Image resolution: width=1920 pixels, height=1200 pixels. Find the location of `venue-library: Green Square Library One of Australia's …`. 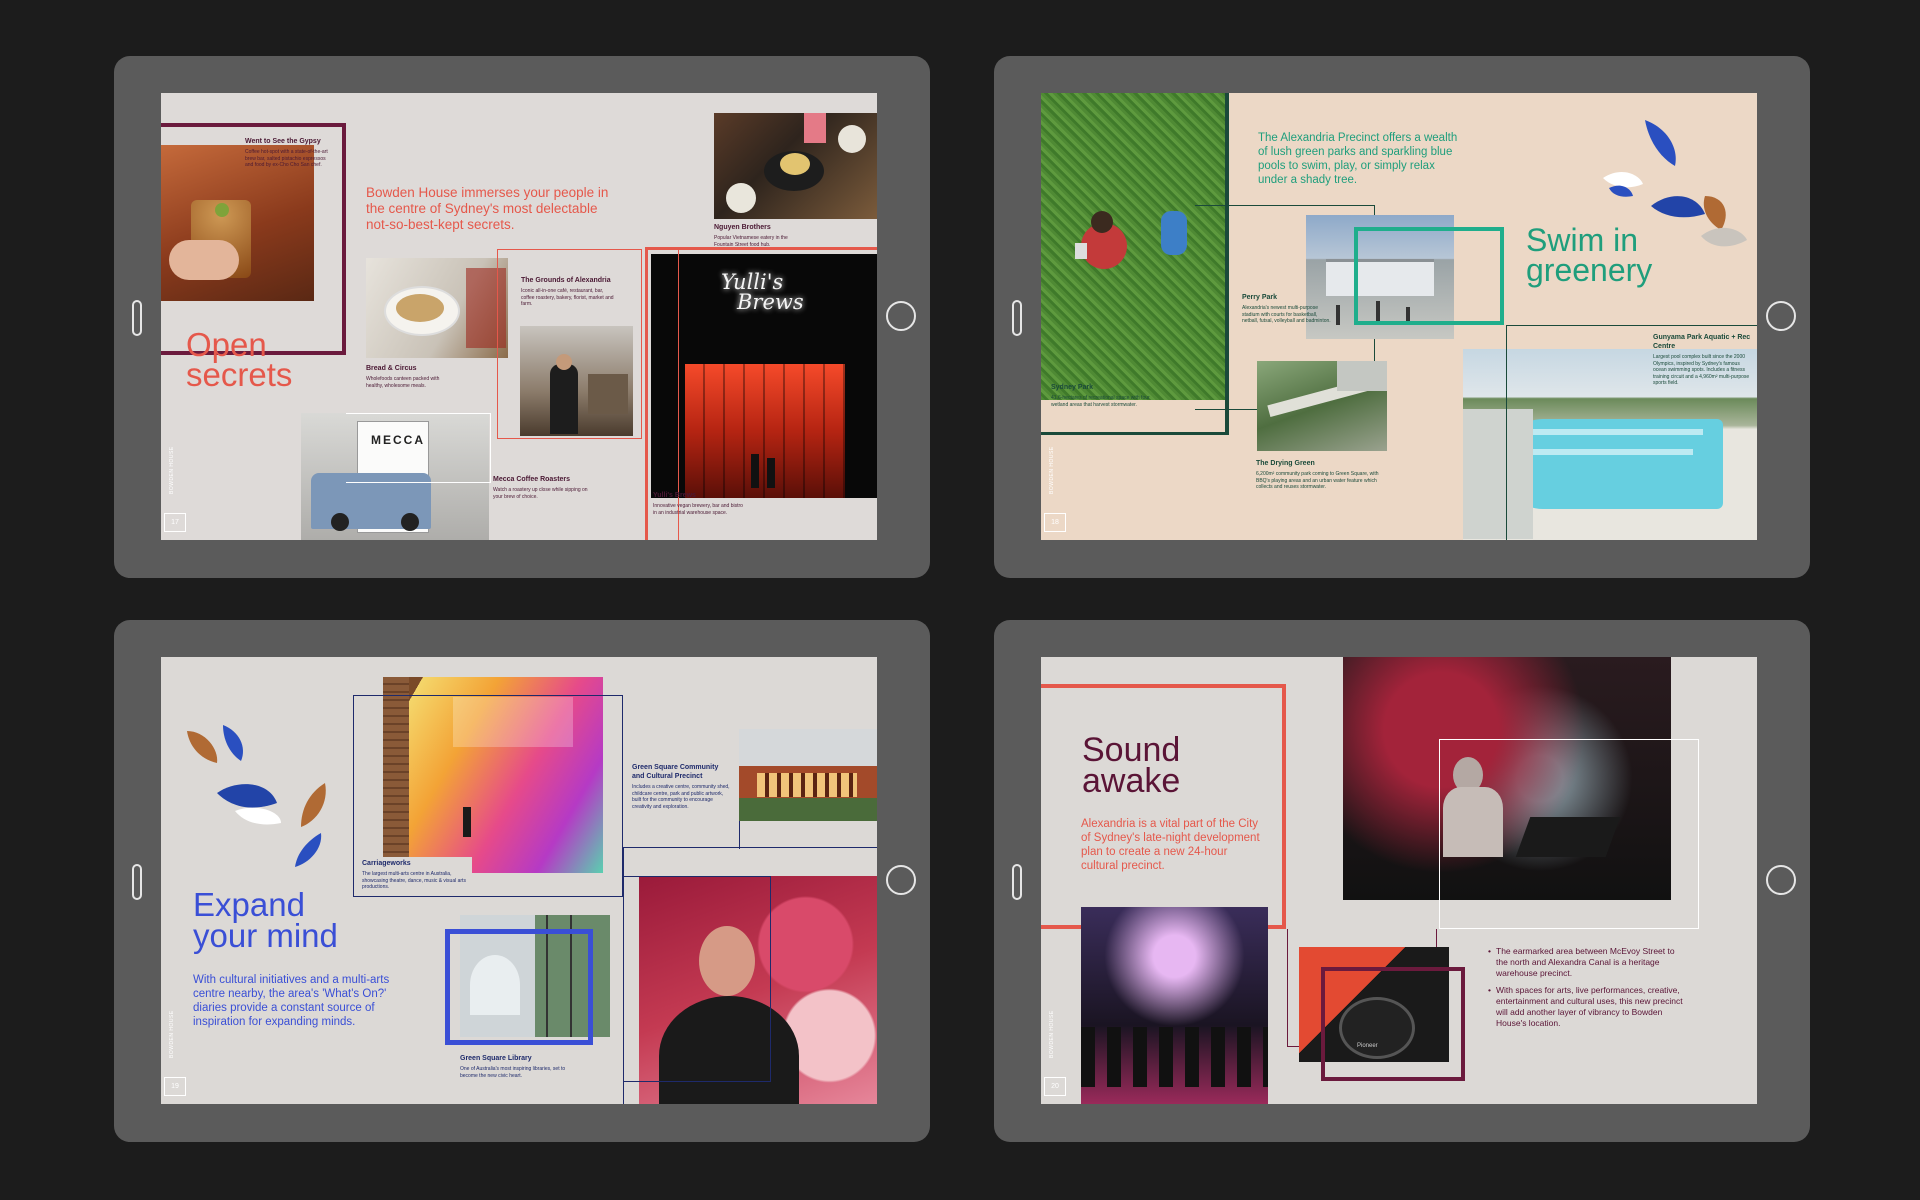

venue-library: Green Square Library One of Australia's … is located at coordinates (513, 1067).